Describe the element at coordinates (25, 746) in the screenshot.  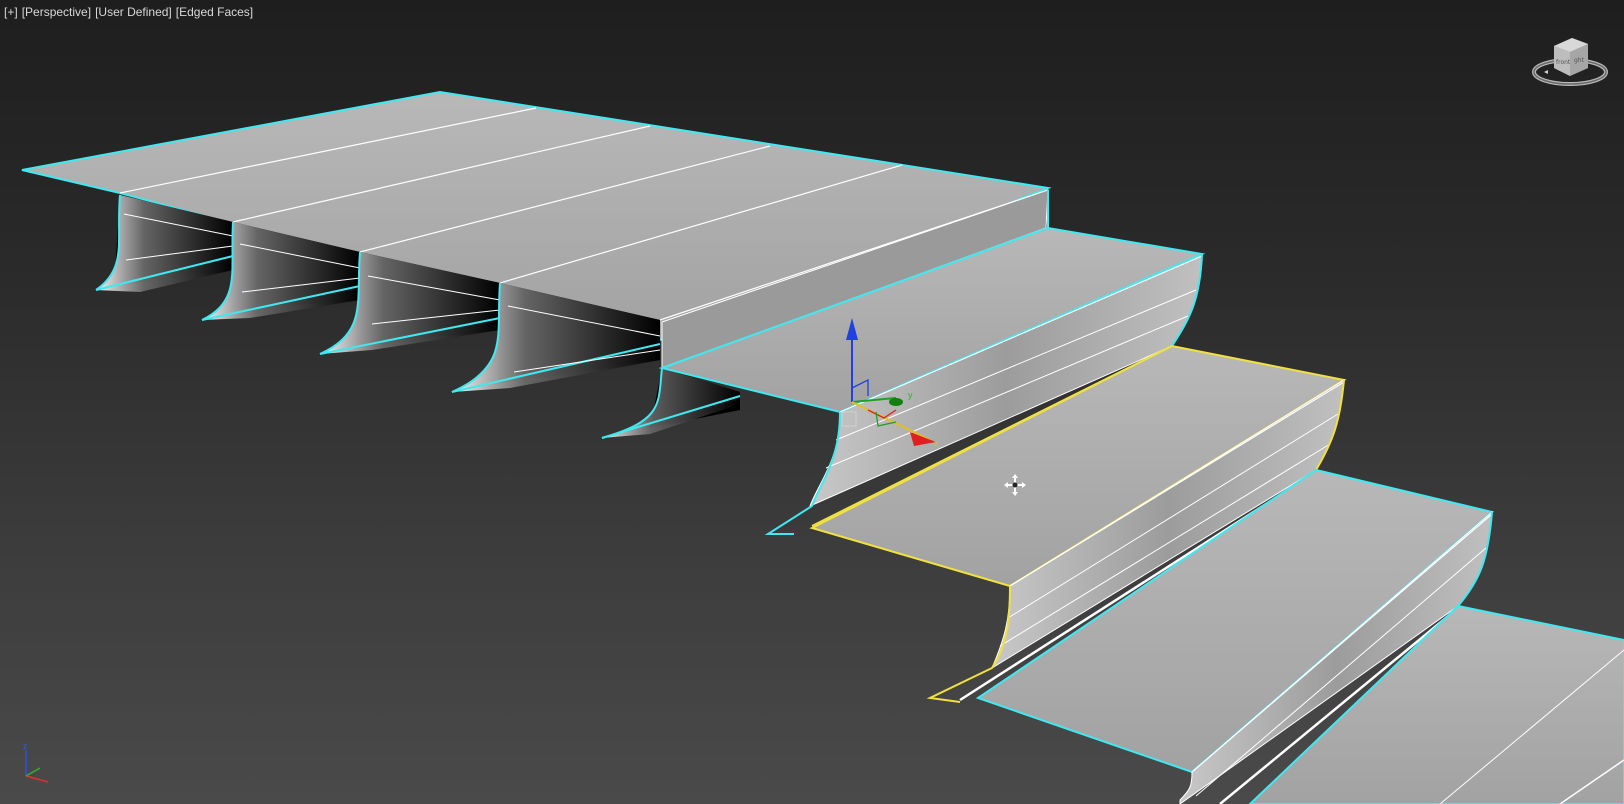
I see `world-axis-z-label: z` at that location.